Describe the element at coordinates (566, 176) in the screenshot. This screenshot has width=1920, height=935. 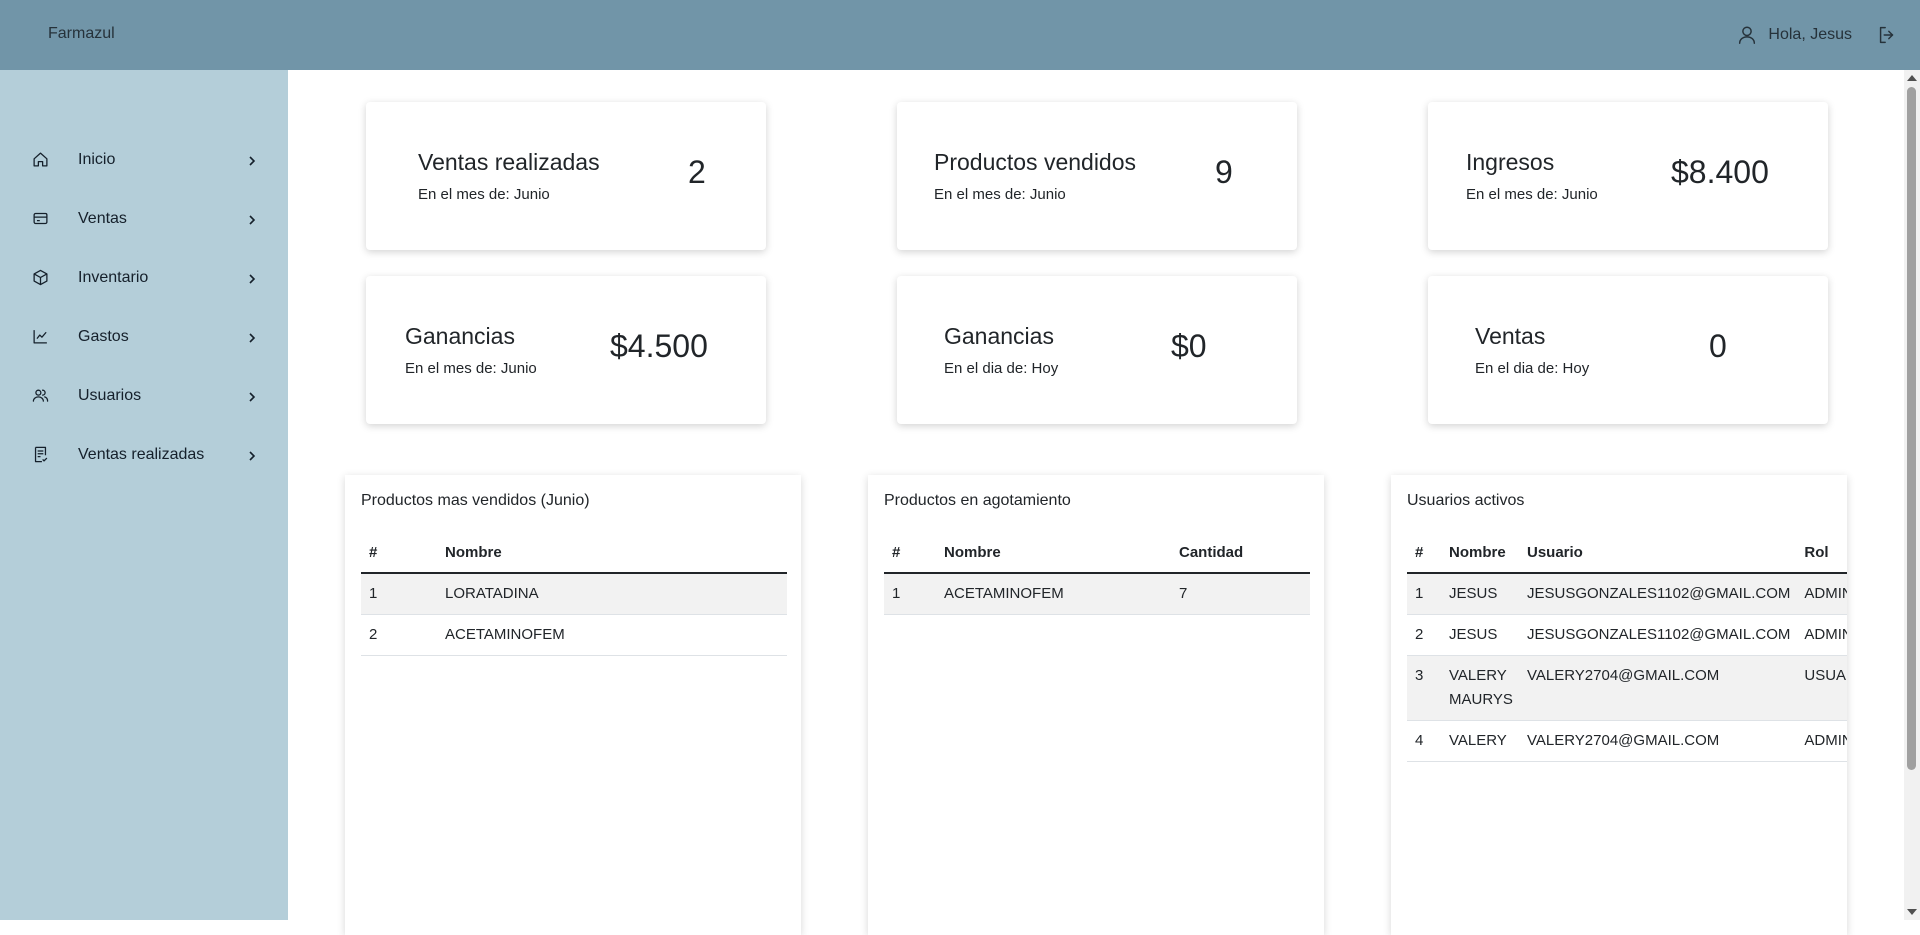
I see `stat-card-ventas-realizadas: Ventas realizadas En el mes de: Junio 2` at that location.